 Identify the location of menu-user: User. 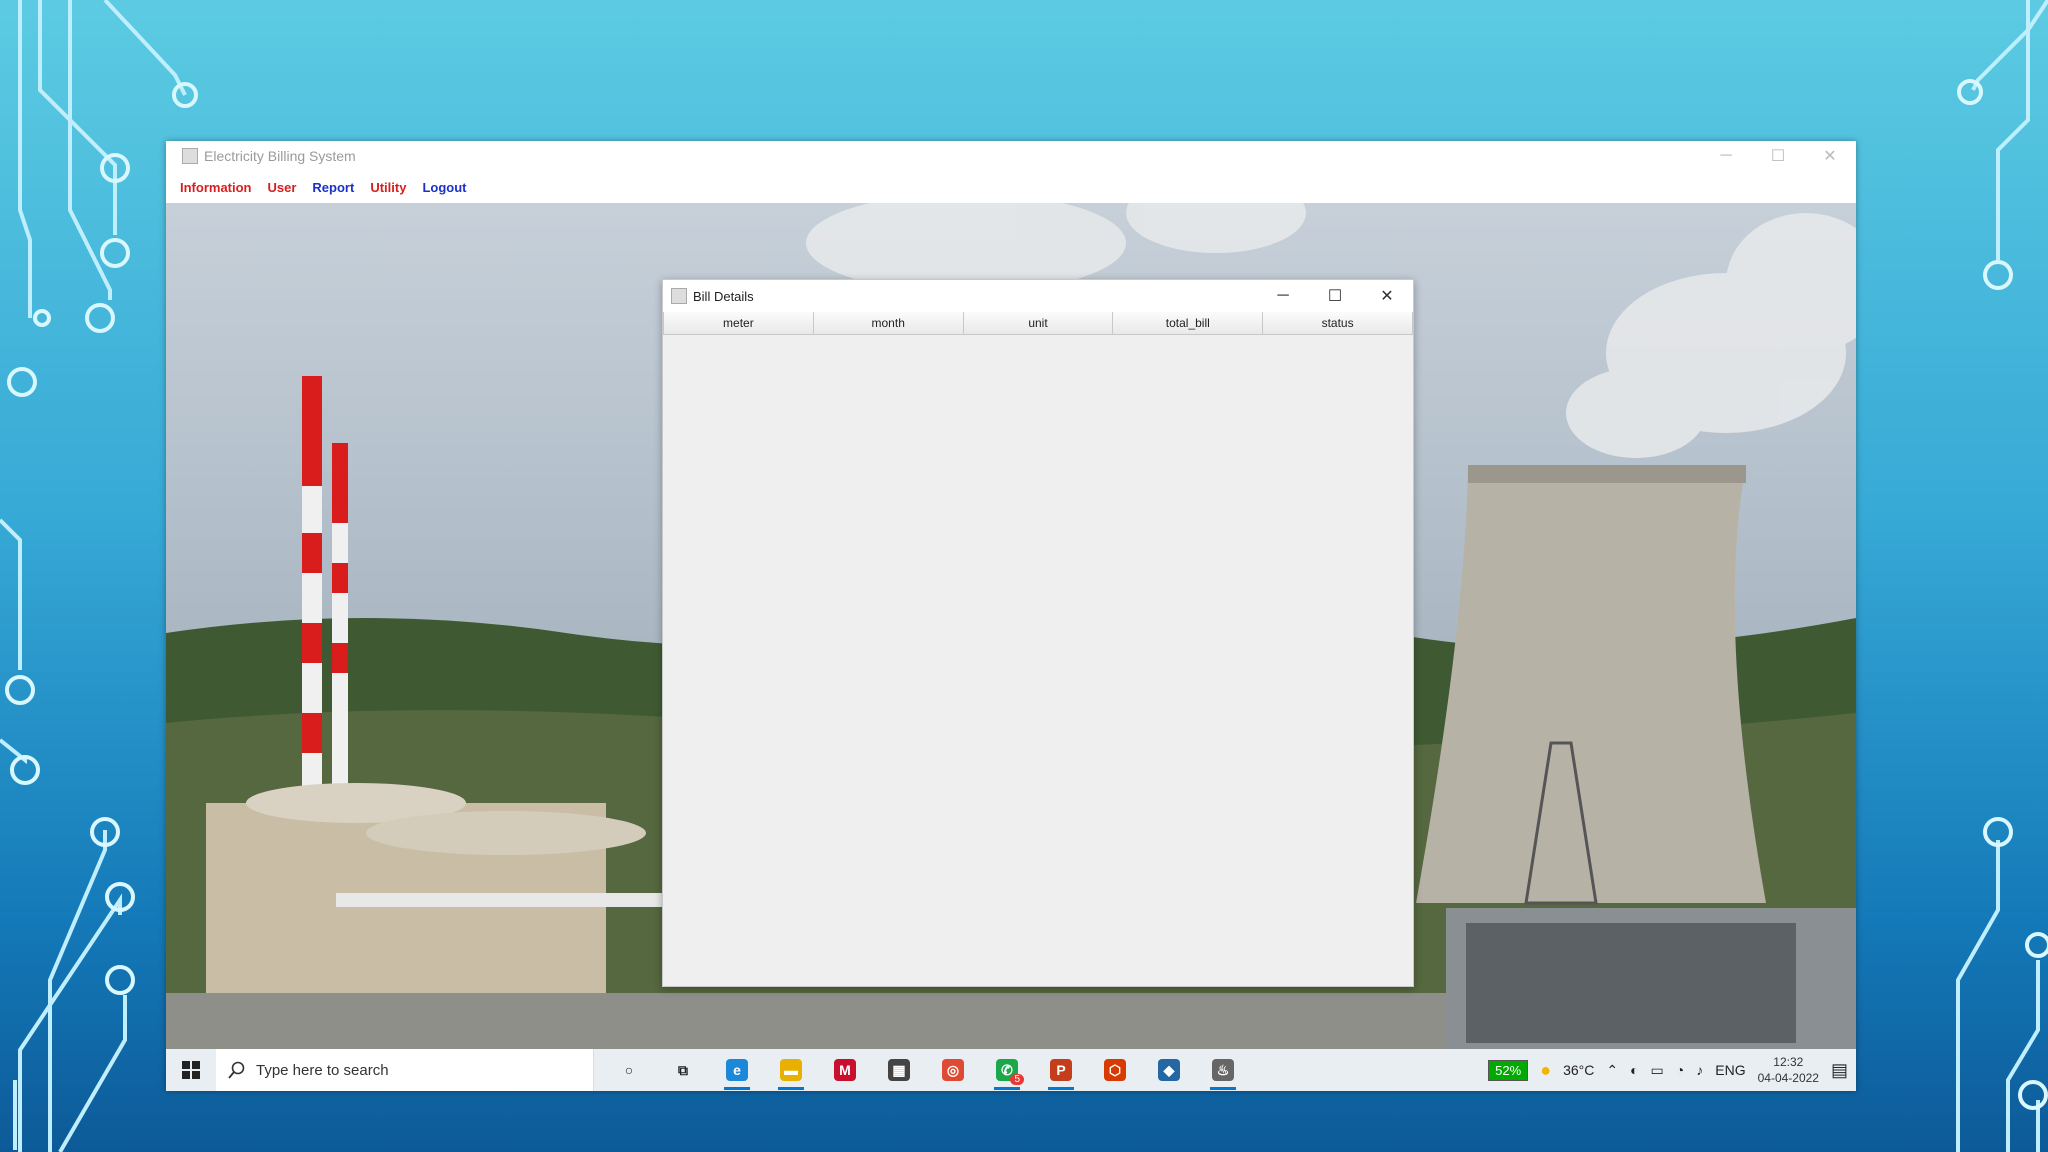
(282, 187).